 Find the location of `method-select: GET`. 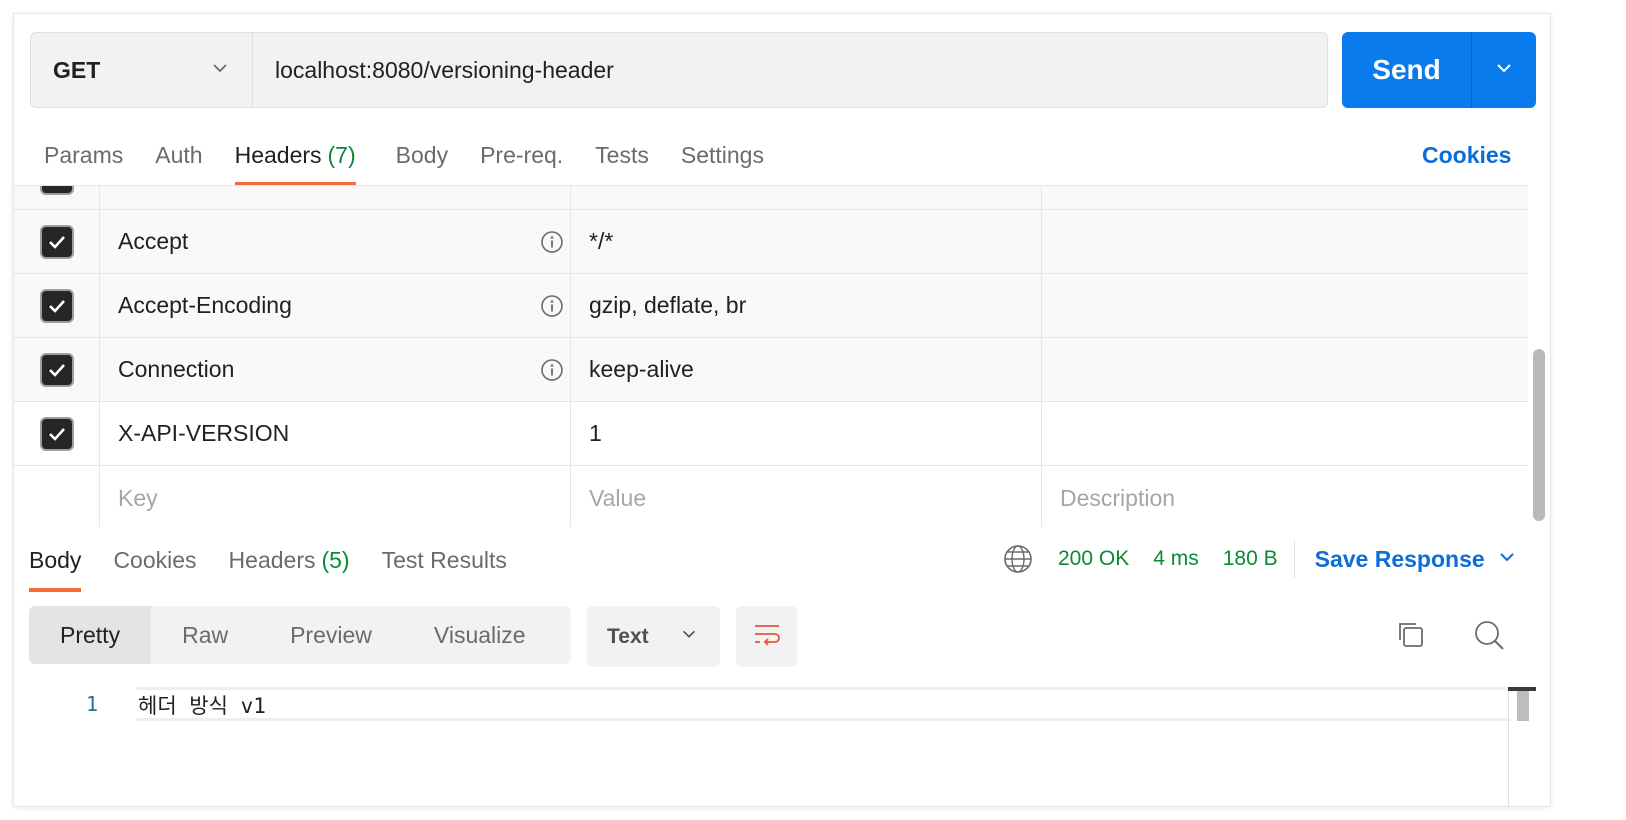

method-select: GET is located at coordinates (142, 70).